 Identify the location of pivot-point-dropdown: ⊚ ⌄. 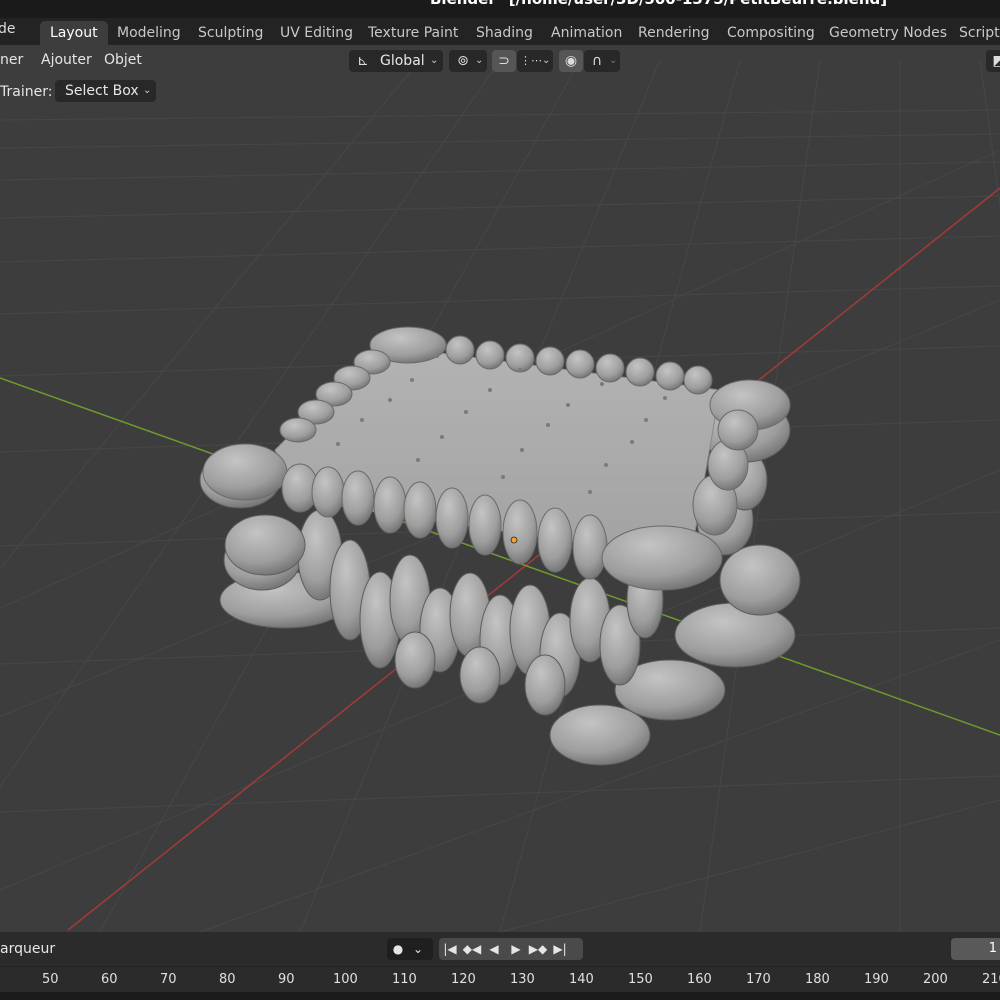
(468, 61).